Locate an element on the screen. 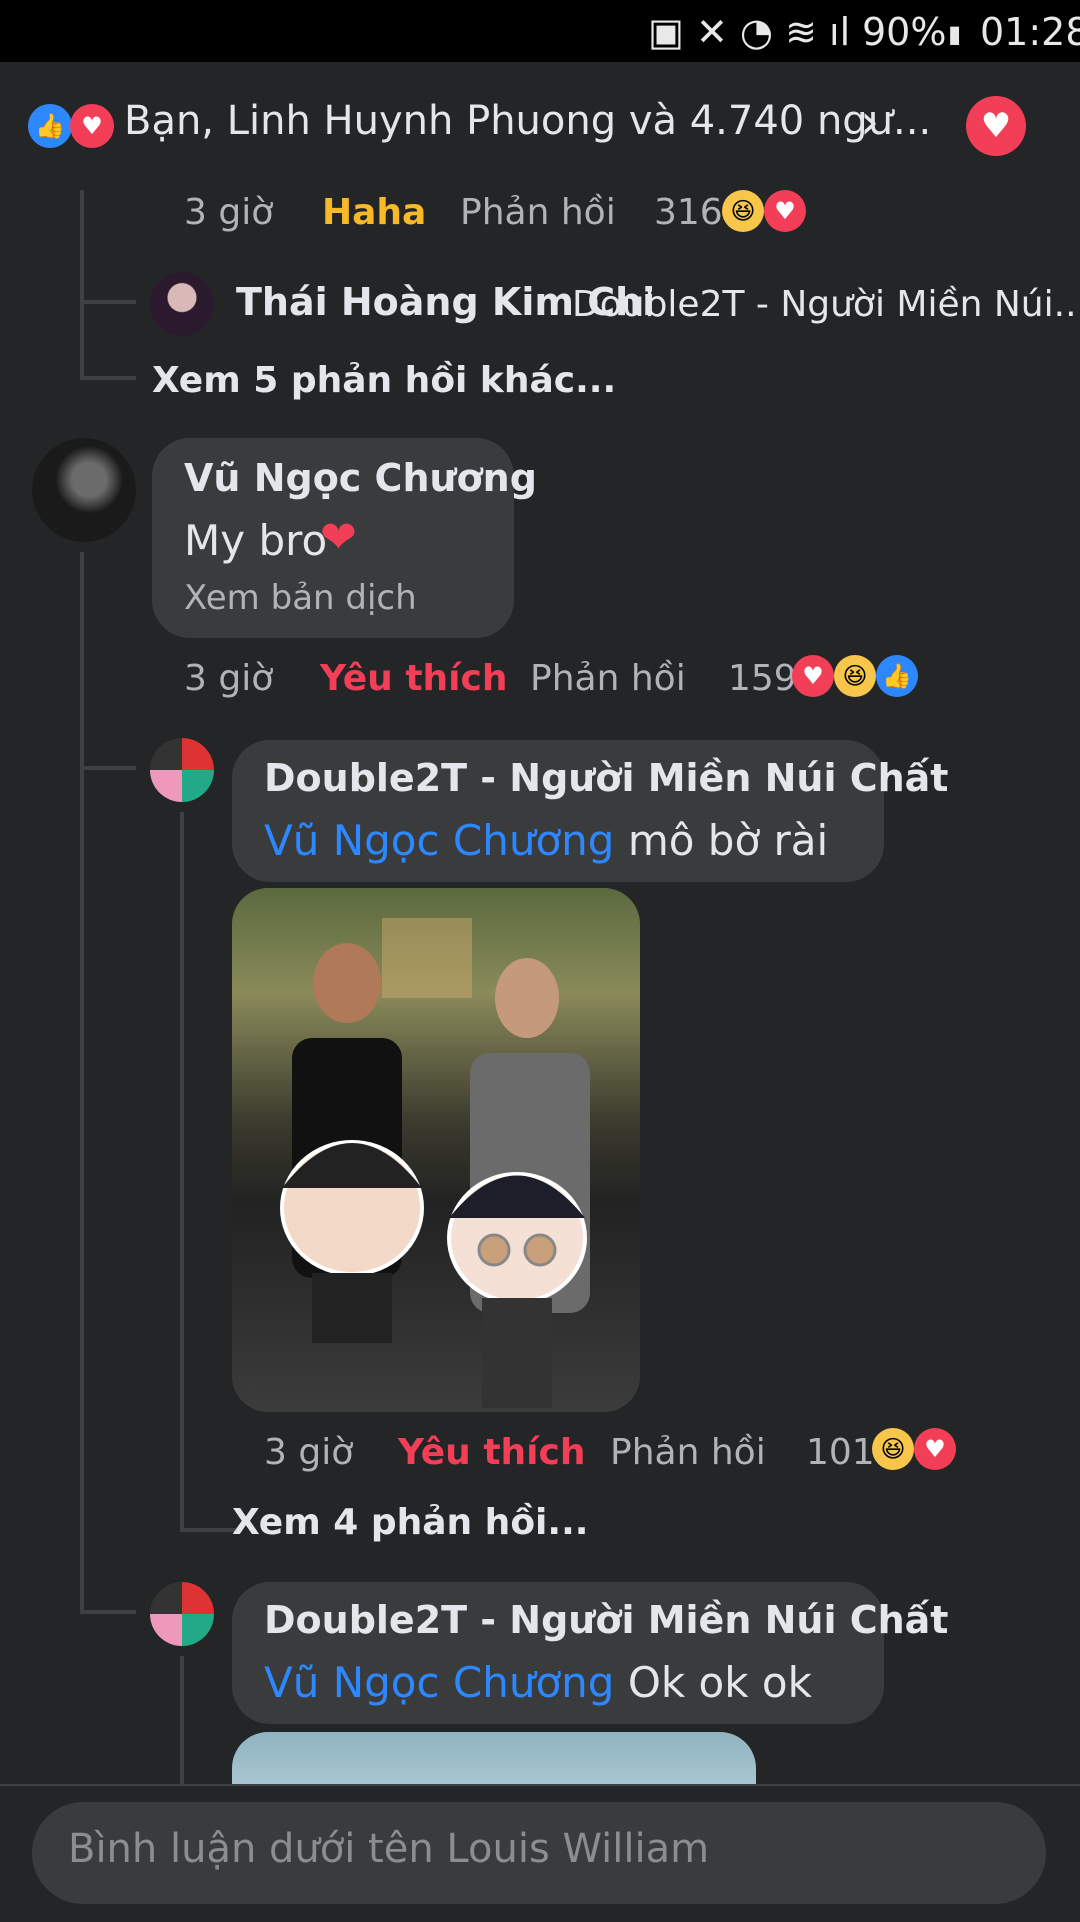  photo-illustration is located at coordinates (435, 1163).